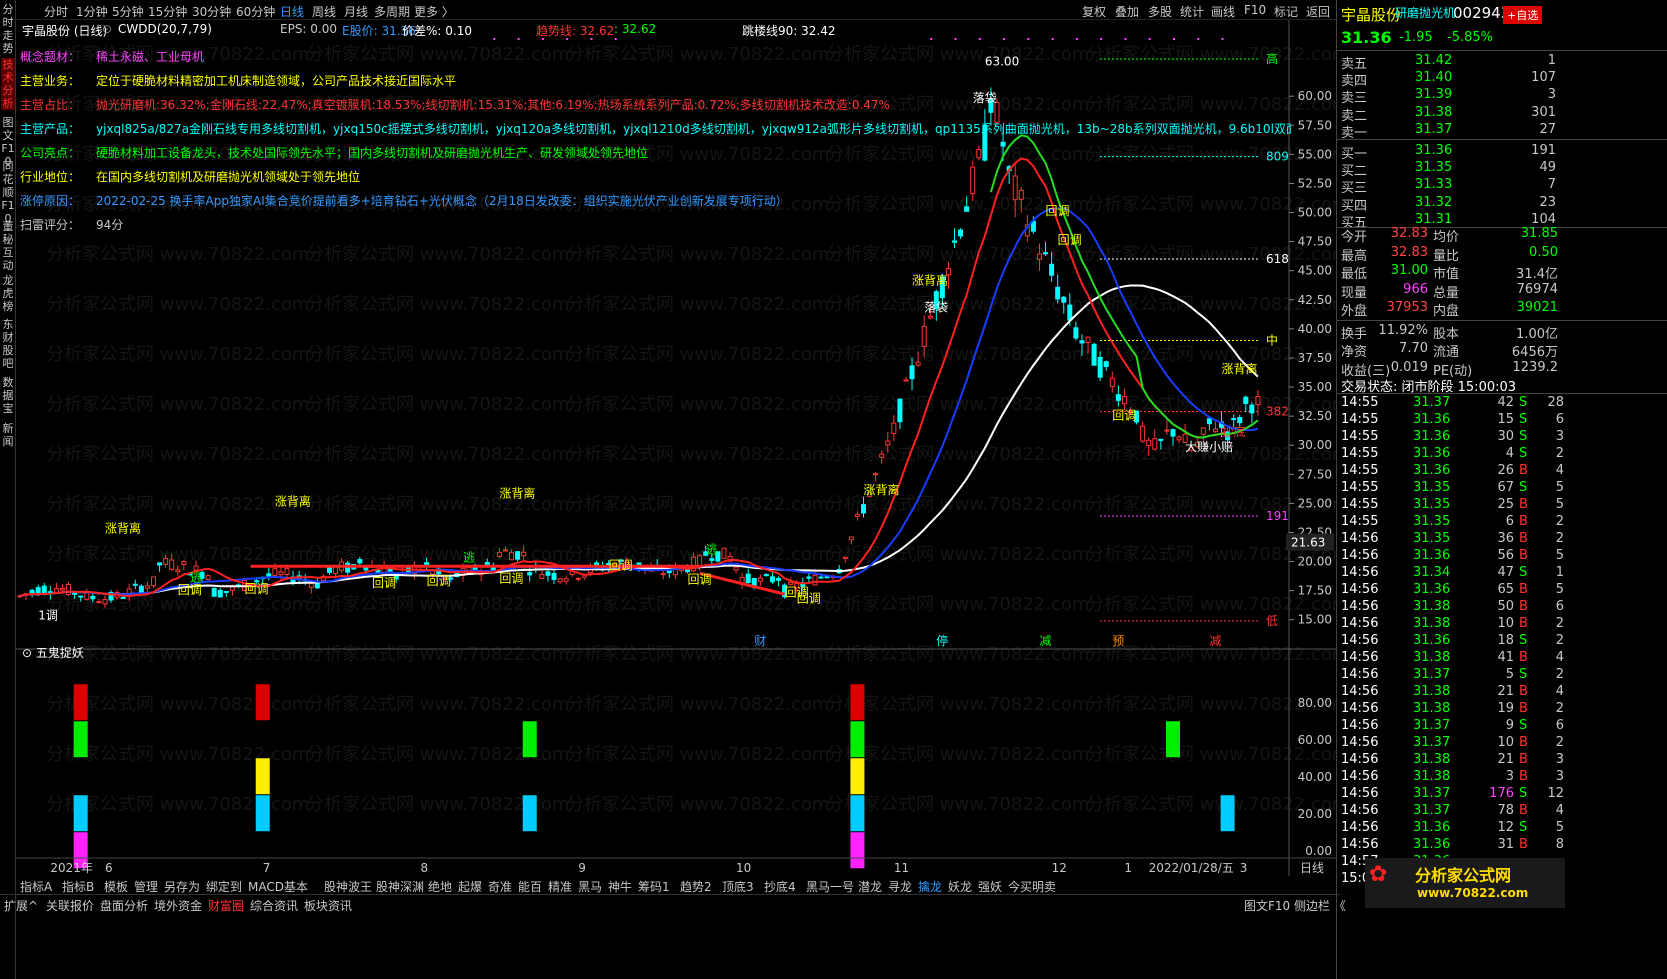 This screenshot has width=1667, height=979. What do you see at coordinates (1502, 96) in the screenshot?
I see `sell-row: 卖三 31.39 3` at bounding box center [1502, 96].